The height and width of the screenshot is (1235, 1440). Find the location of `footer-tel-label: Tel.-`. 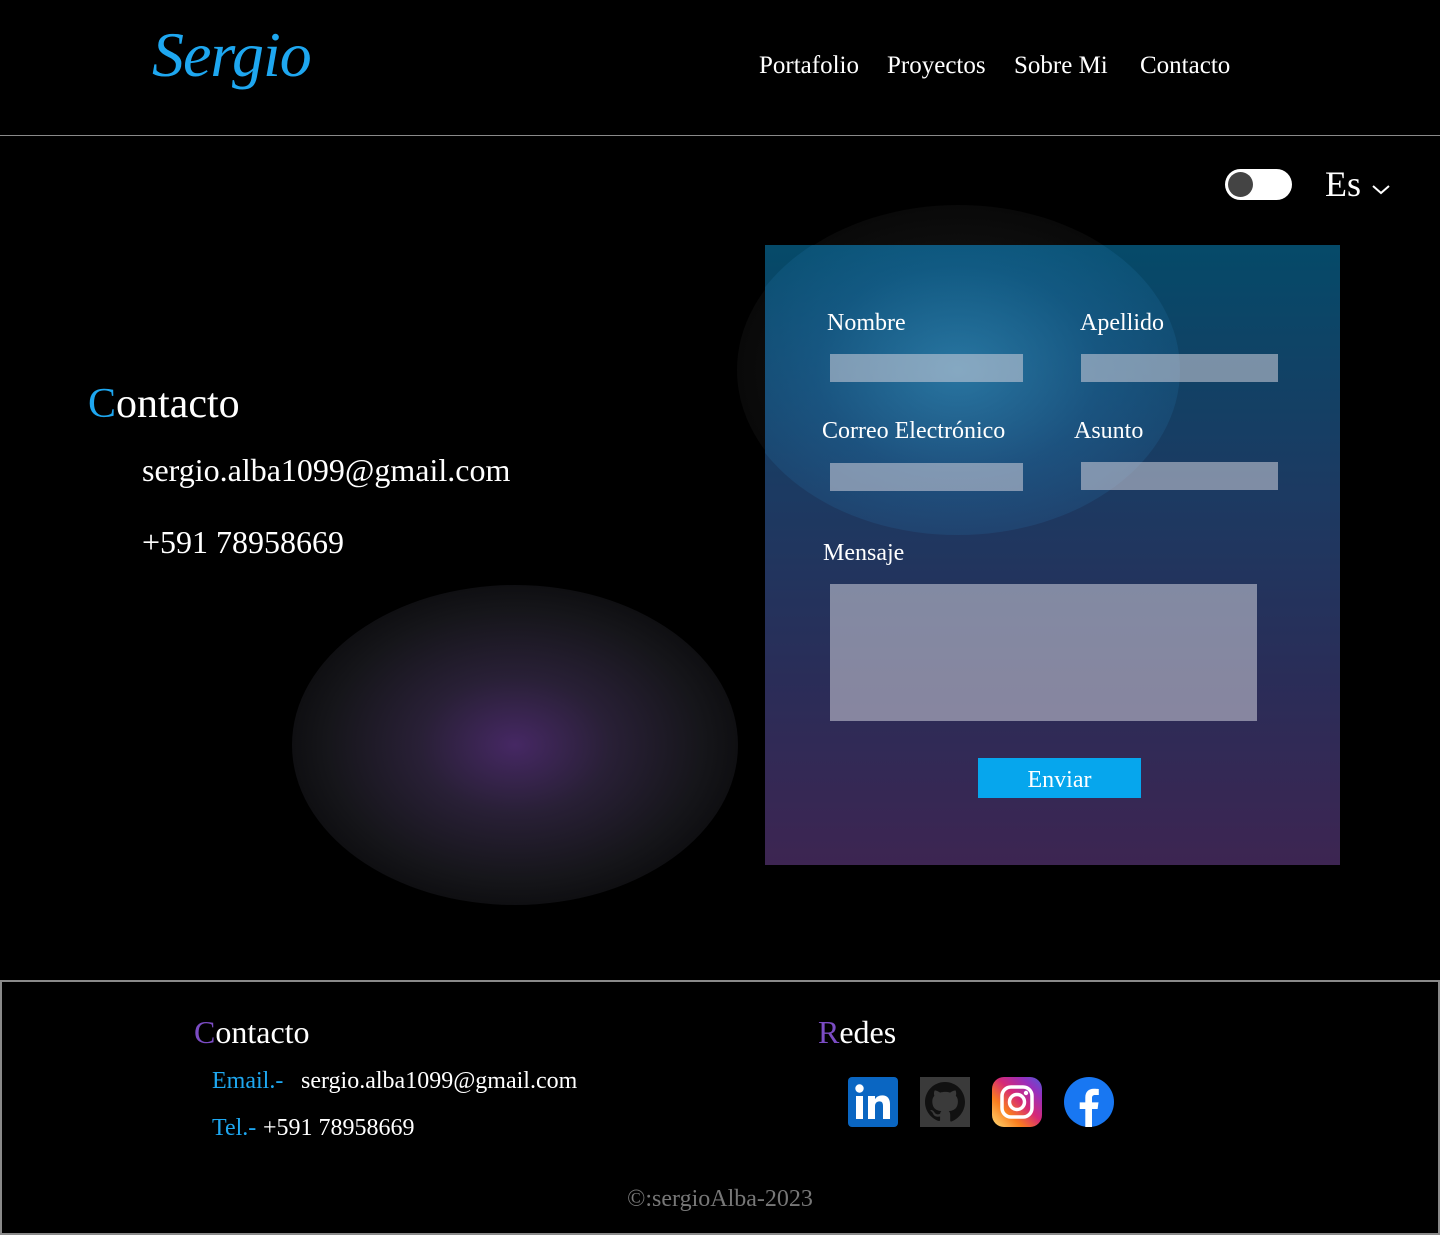

footer-tel-label: Tel.- is located at coordinates (234, 1128).